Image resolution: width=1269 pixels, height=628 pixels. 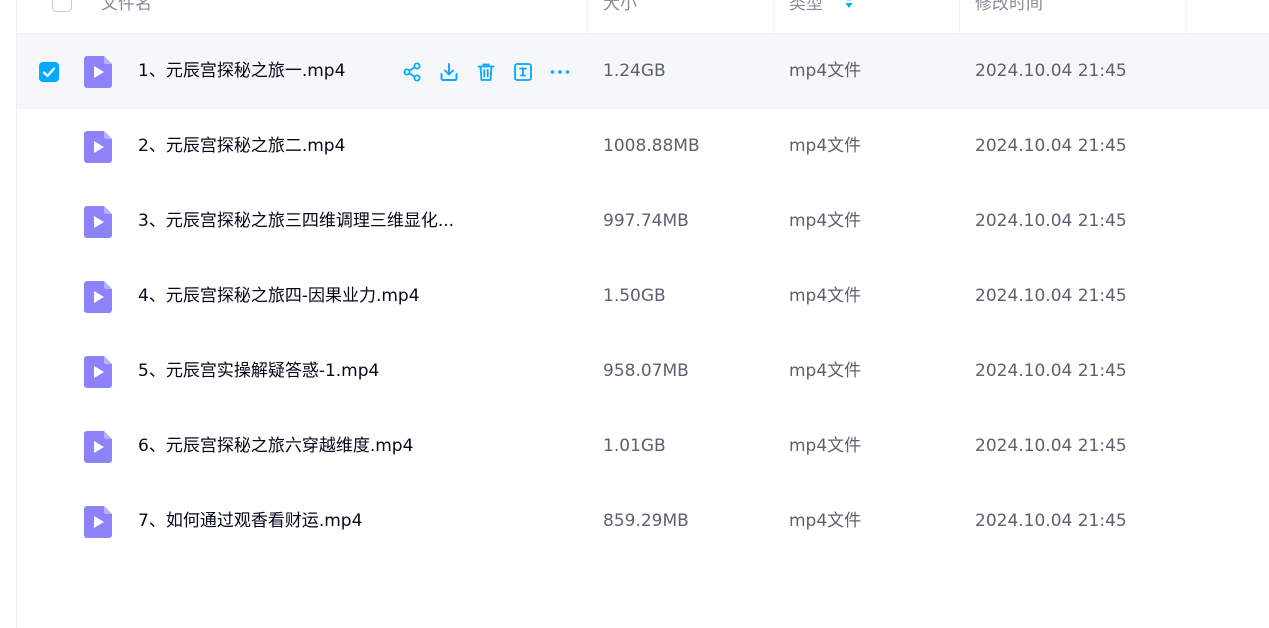 What do you see at coordinates (1073, 16) in the screenshot?
I see `header-modified-column: 修改时间` at bounding box center [1073, 16].